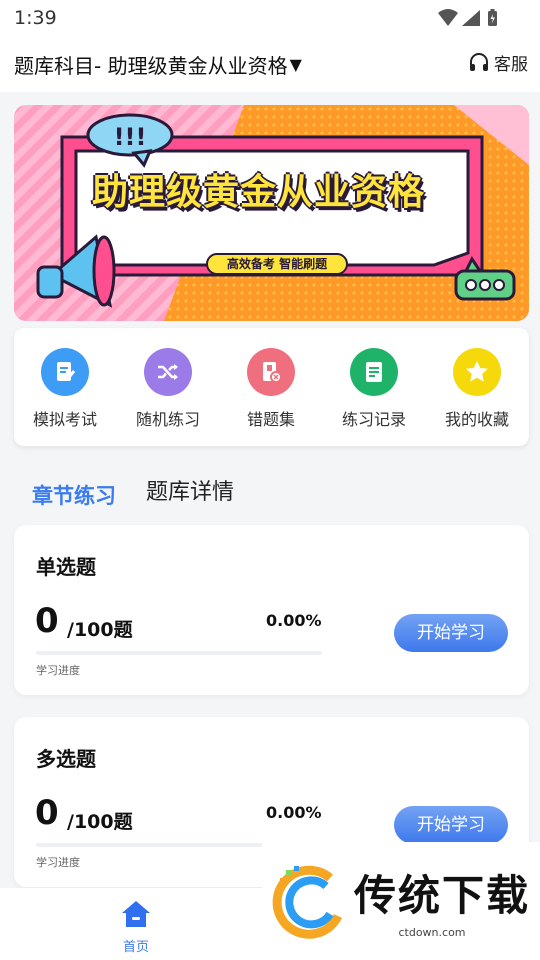  What do you see at coordinates (442, 895) in the screenshot?
I see `watermark-text: 传统下载` at bounding box center [442, 895].